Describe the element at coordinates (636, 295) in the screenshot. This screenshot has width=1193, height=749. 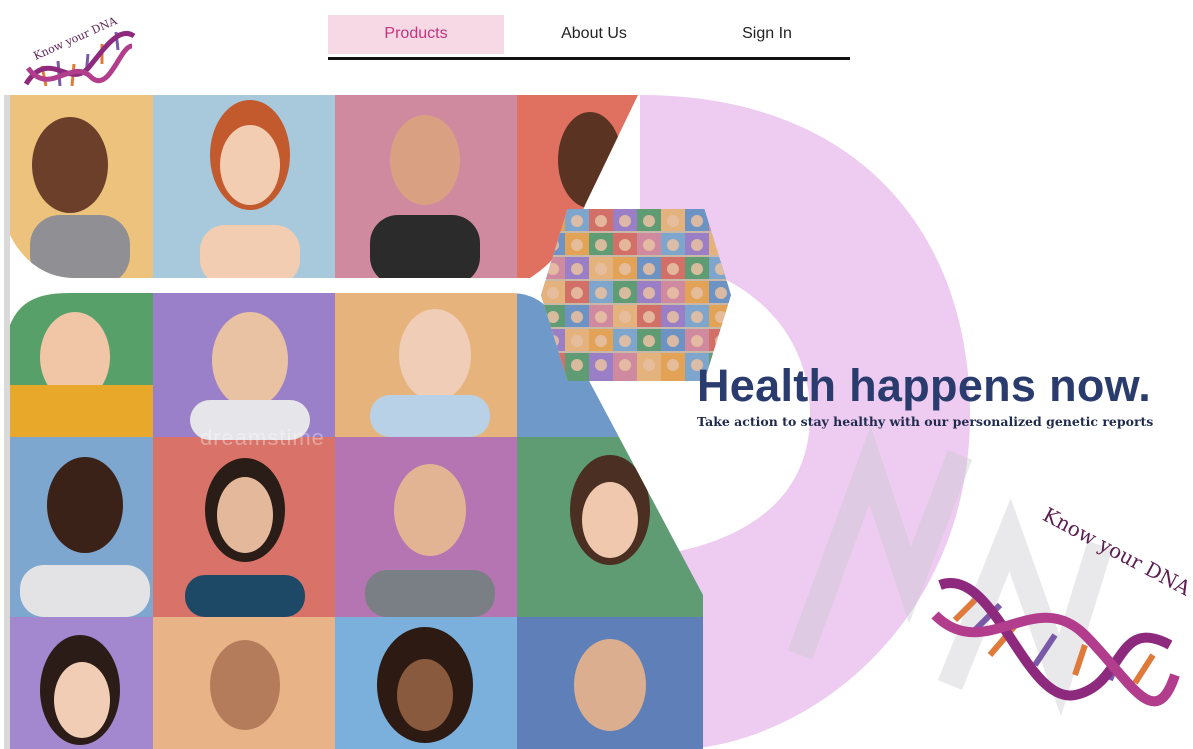
I see `hexagon-face-mosaic` at that location.